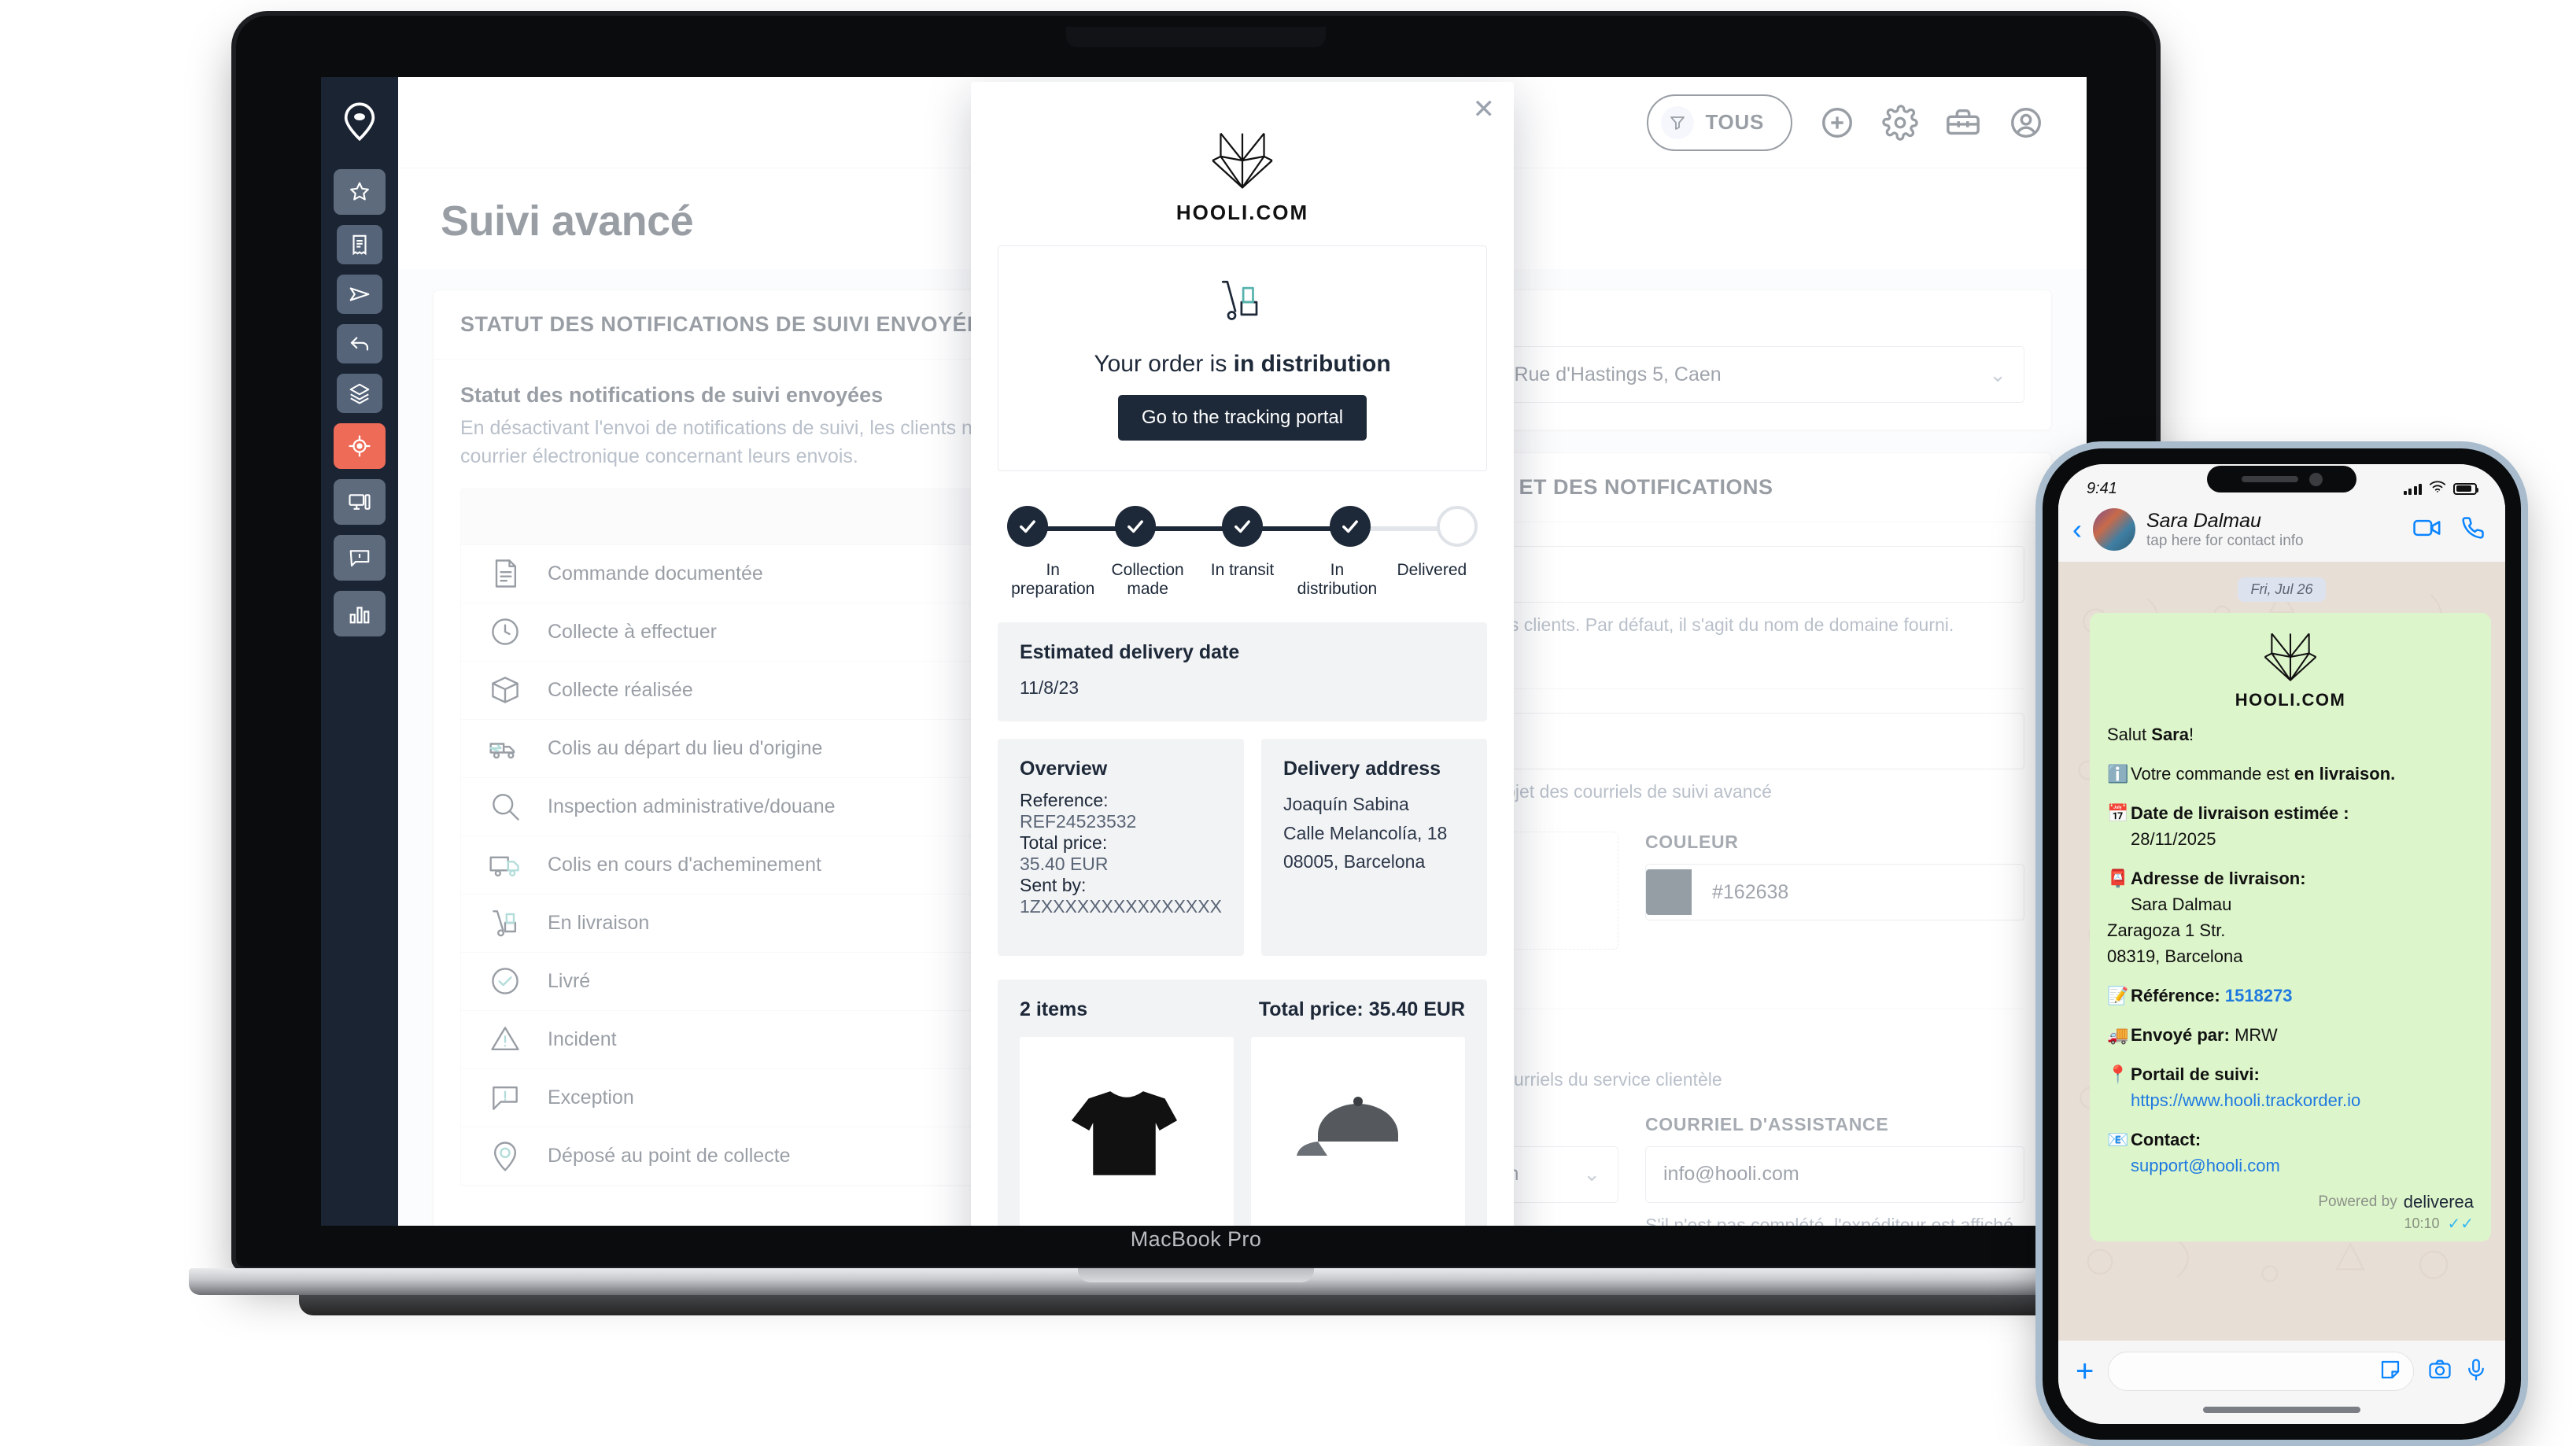 Image resolution: width=2576 pixels, height=1446 pixels. Describe the element at coordinates (2225, 540) in the screenshot. I see `contact-subtitle: tap here for contact info` at that location.